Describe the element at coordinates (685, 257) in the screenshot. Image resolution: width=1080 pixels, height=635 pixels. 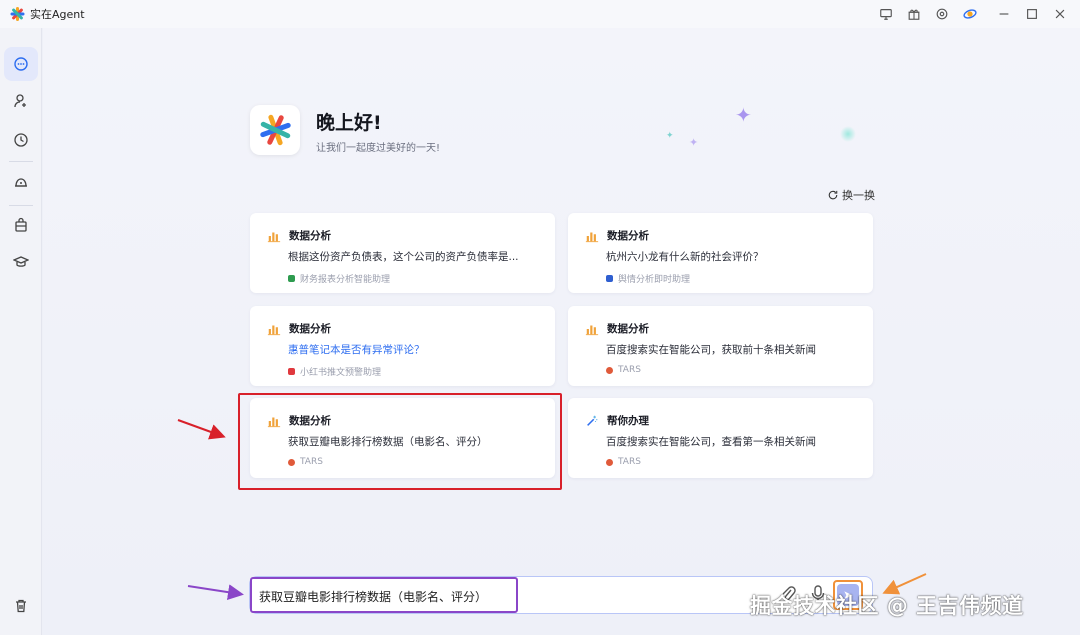
I see `card-text: 杭州六小龙有什么新的社会评价？` at that location.